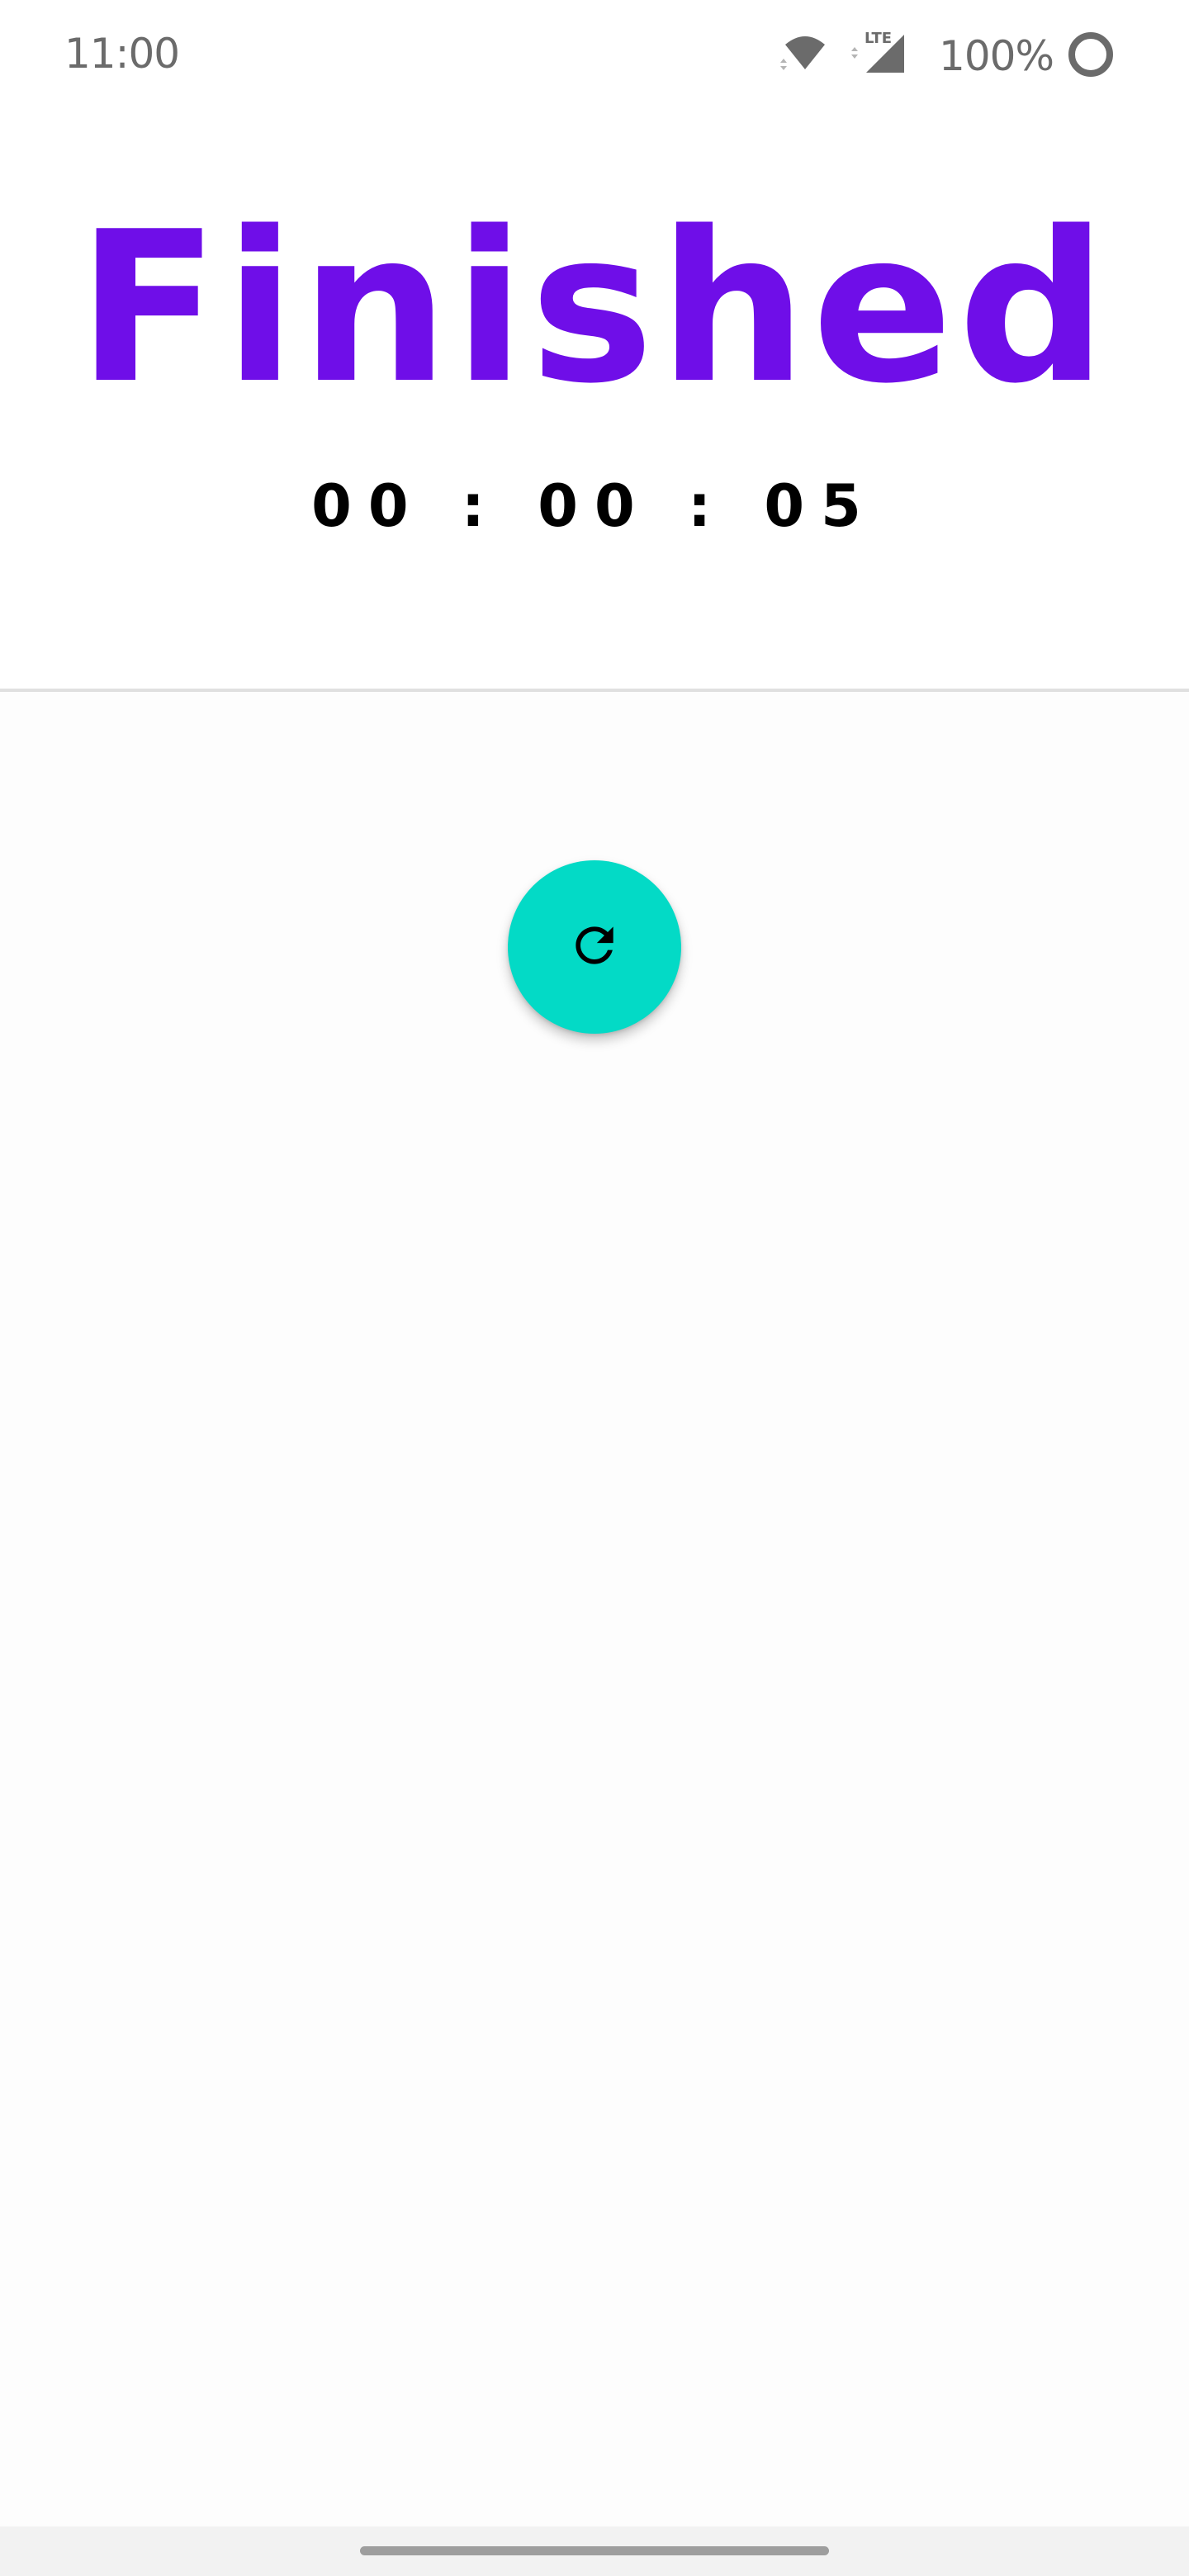 The height and width of the screenshot is (2576, 1189). Describe the element at coordinates (1090, 56) in the screenshot. I see `battery-icon` at that location.